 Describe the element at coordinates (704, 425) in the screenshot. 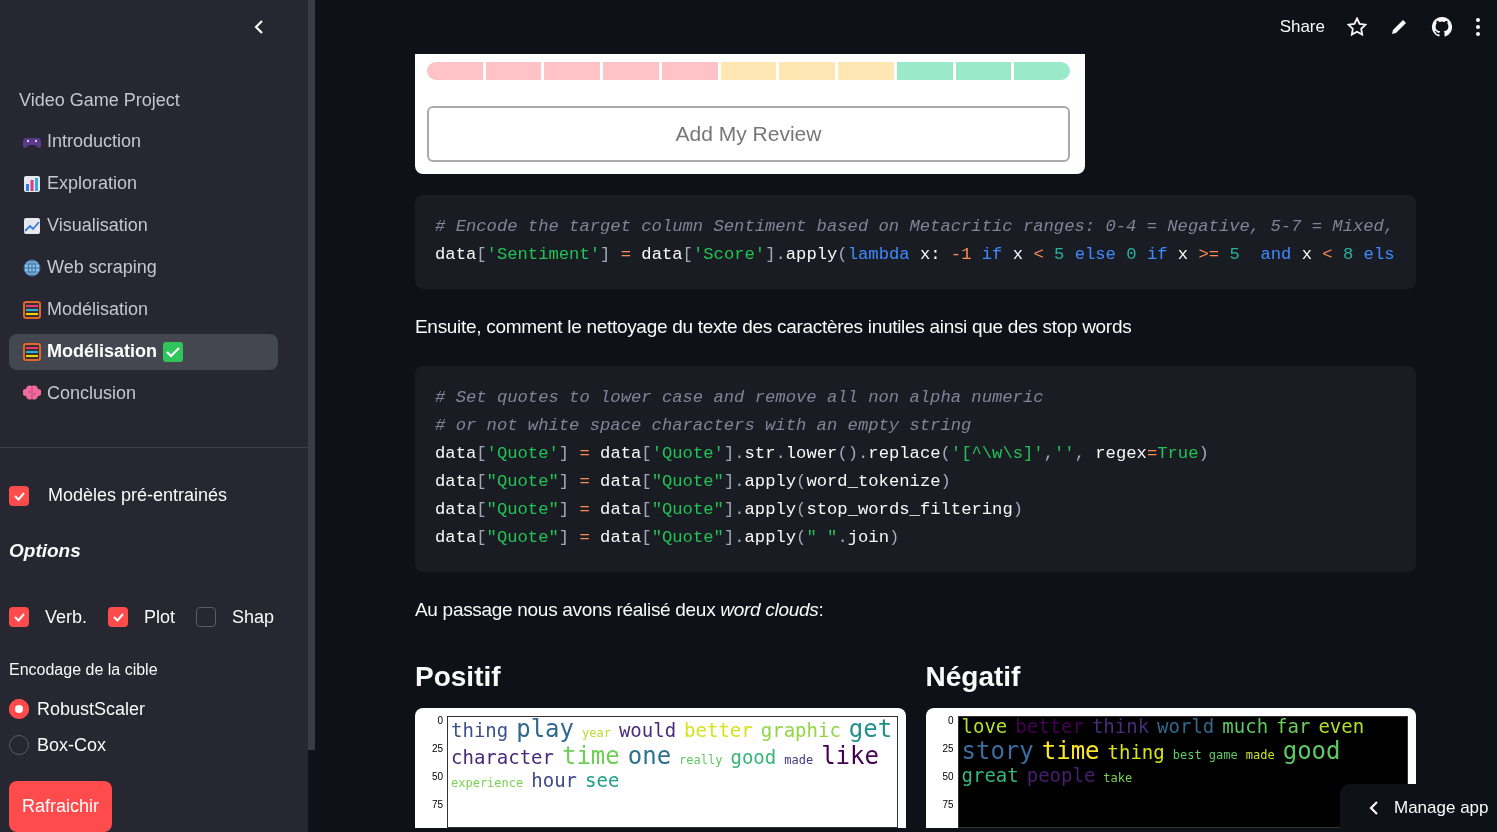

I see `code-line: # or not white space characters with an empty string` at that location.